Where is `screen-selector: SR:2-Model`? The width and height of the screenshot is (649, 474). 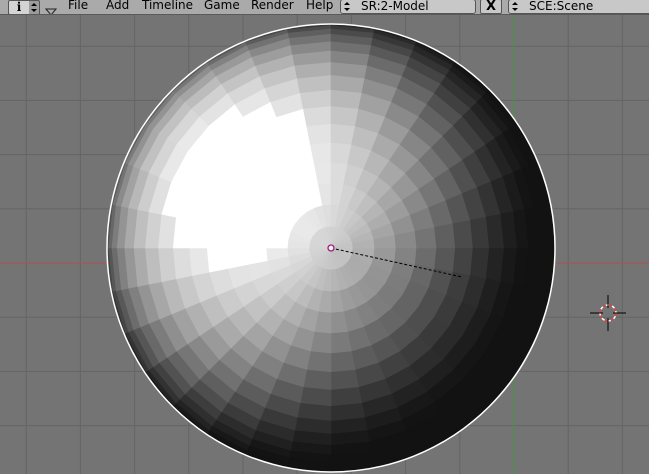 screen-selector: SR:2-Model is located at coordinates (408, 7).